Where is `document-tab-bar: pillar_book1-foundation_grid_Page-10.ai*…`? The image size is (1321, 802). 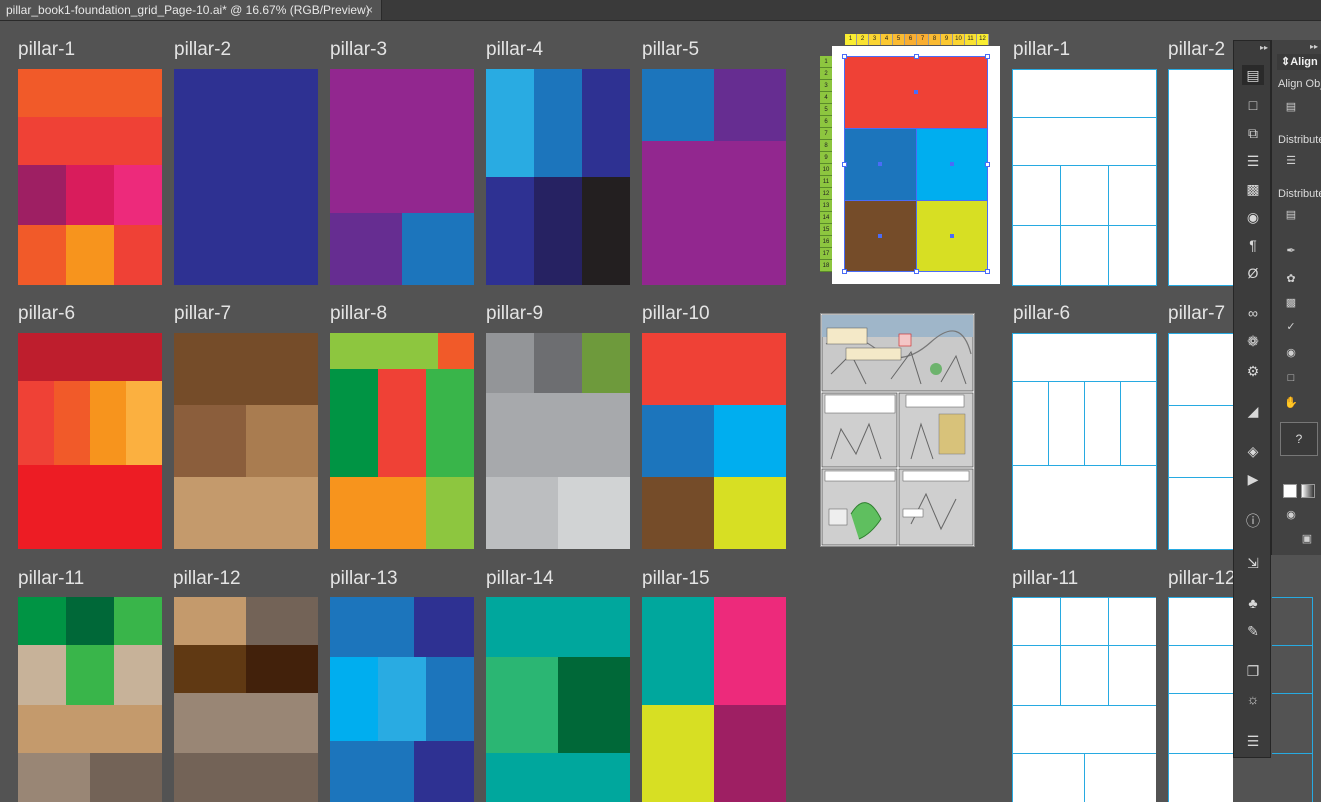
document-tab-bar: pillar_book1-foundation_grid_Page-10.ai*… is located at coordinates (660, 10).